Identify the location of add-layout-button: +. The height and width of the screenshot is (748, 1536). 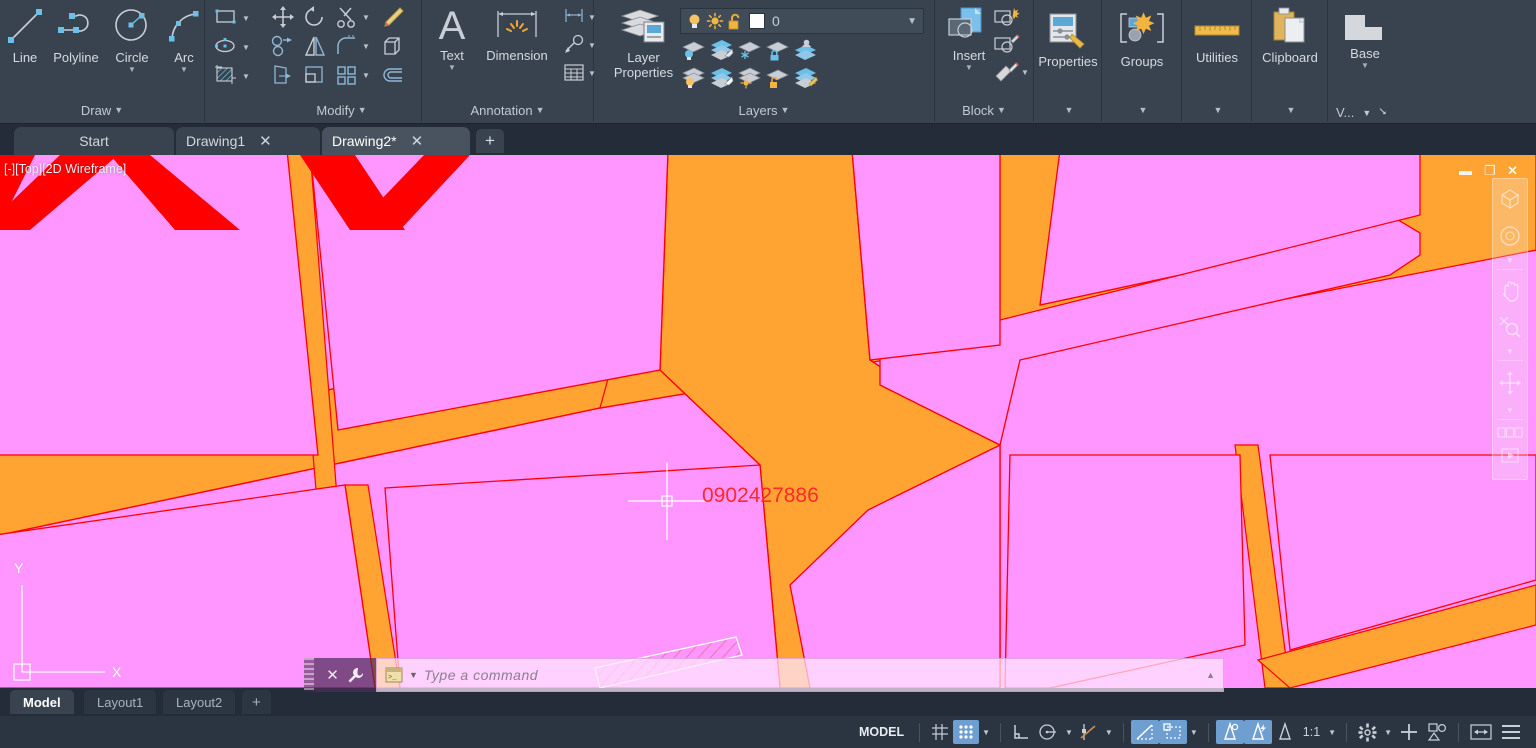
(256, 702).